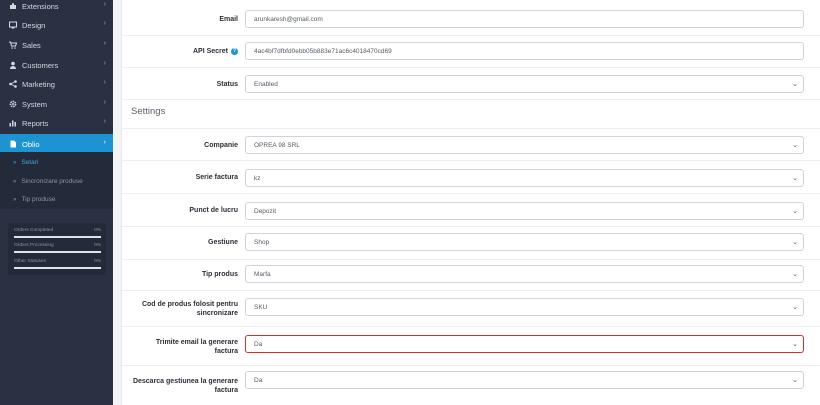  What do you see at coordinates (35, 123) in the screenshot?
I see `sidebar-item-label: Reports` at bounding box center [35, 123].